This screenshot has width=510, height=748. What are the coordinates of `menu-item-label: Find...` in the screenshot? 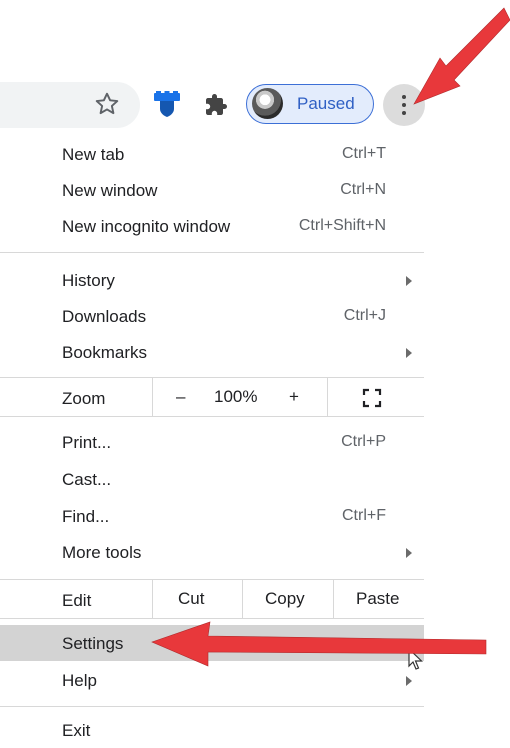 It's located at (86, 516).